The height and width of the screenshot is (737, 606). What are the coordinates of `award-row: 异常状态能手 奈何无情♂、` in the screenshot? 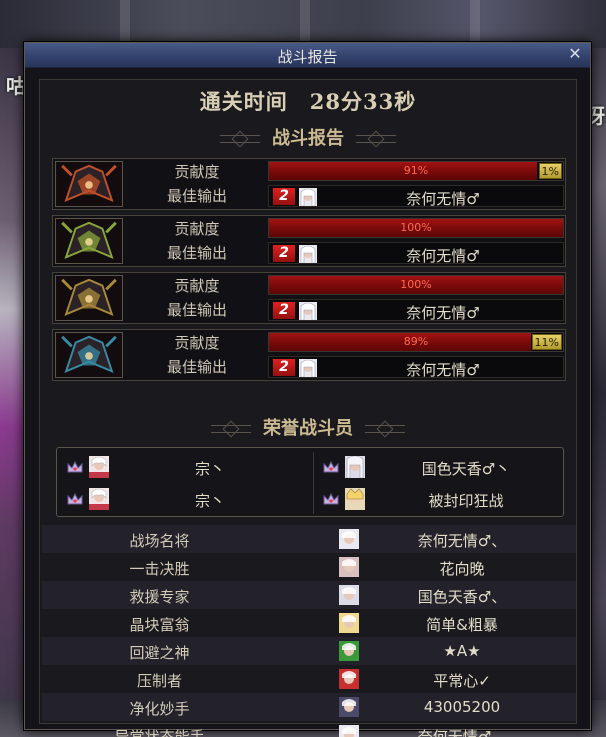 It's located at (309, 729).